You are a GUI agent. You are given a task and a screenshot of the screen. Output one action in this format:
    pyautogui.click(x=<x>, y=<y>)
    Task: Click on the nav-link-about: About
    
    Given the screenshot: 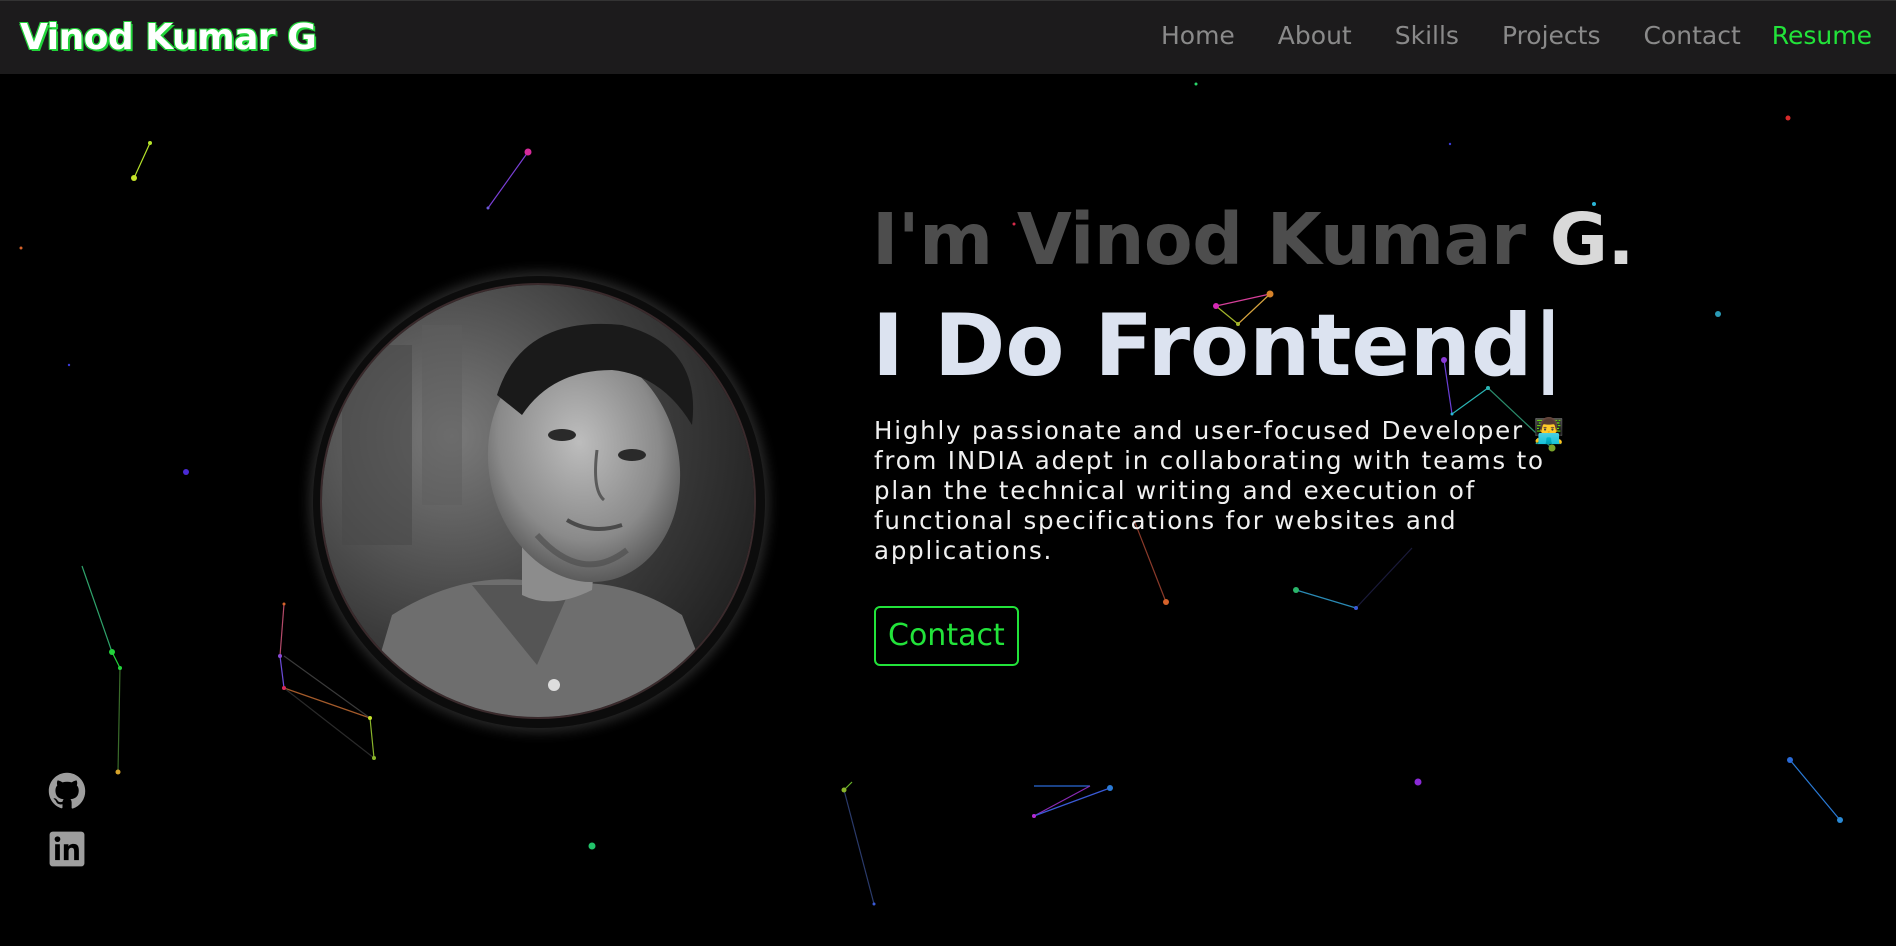 What is the action you would take?
    pyautogui.click(x=1315, y=35)
    